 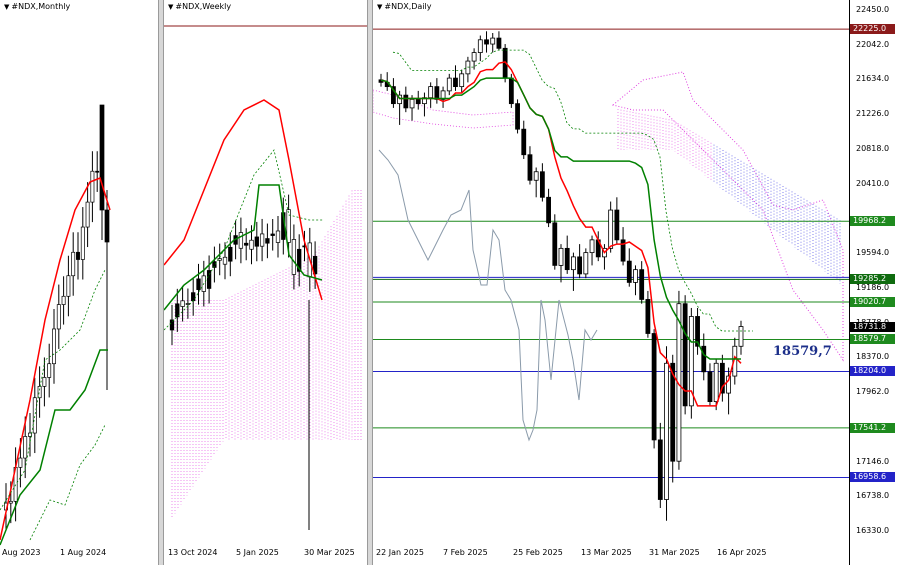 What do you see at coordinates (872, 326) in the screenshot?
I see `price-level-tag: 18731.8` at bounding box center [872, 326].